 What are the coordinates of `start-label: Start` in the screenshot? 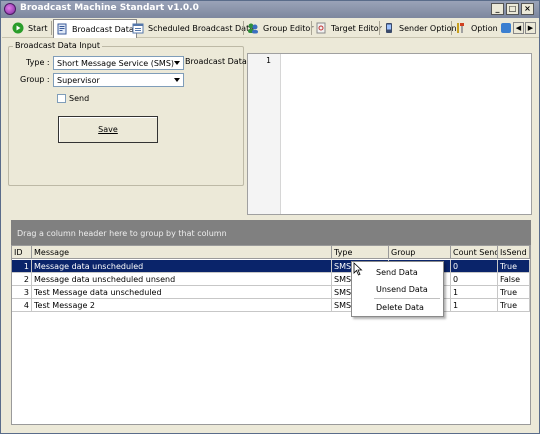 It's located at (38, 28).